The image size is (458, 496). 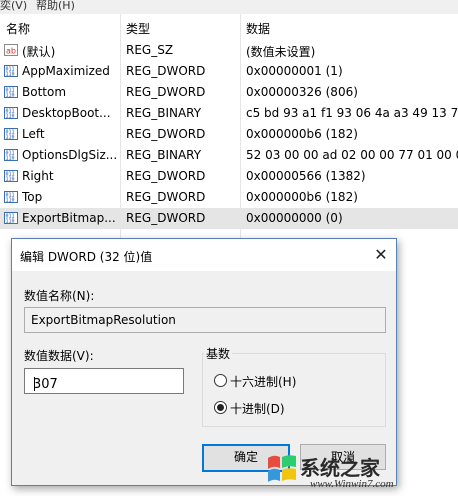 I want to click on value-data: 0x00000326 (806), so click(x=302, y=92).